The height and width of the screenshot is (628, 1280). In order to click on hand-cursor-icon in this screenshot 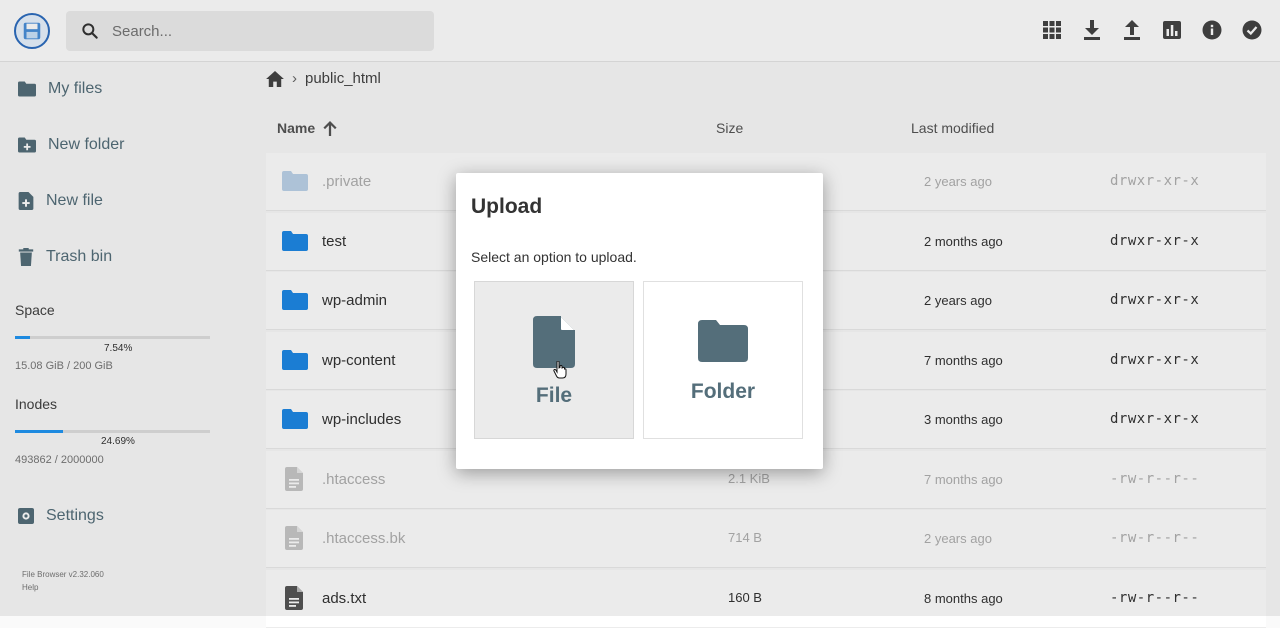, I will do `click(560, 370)`.